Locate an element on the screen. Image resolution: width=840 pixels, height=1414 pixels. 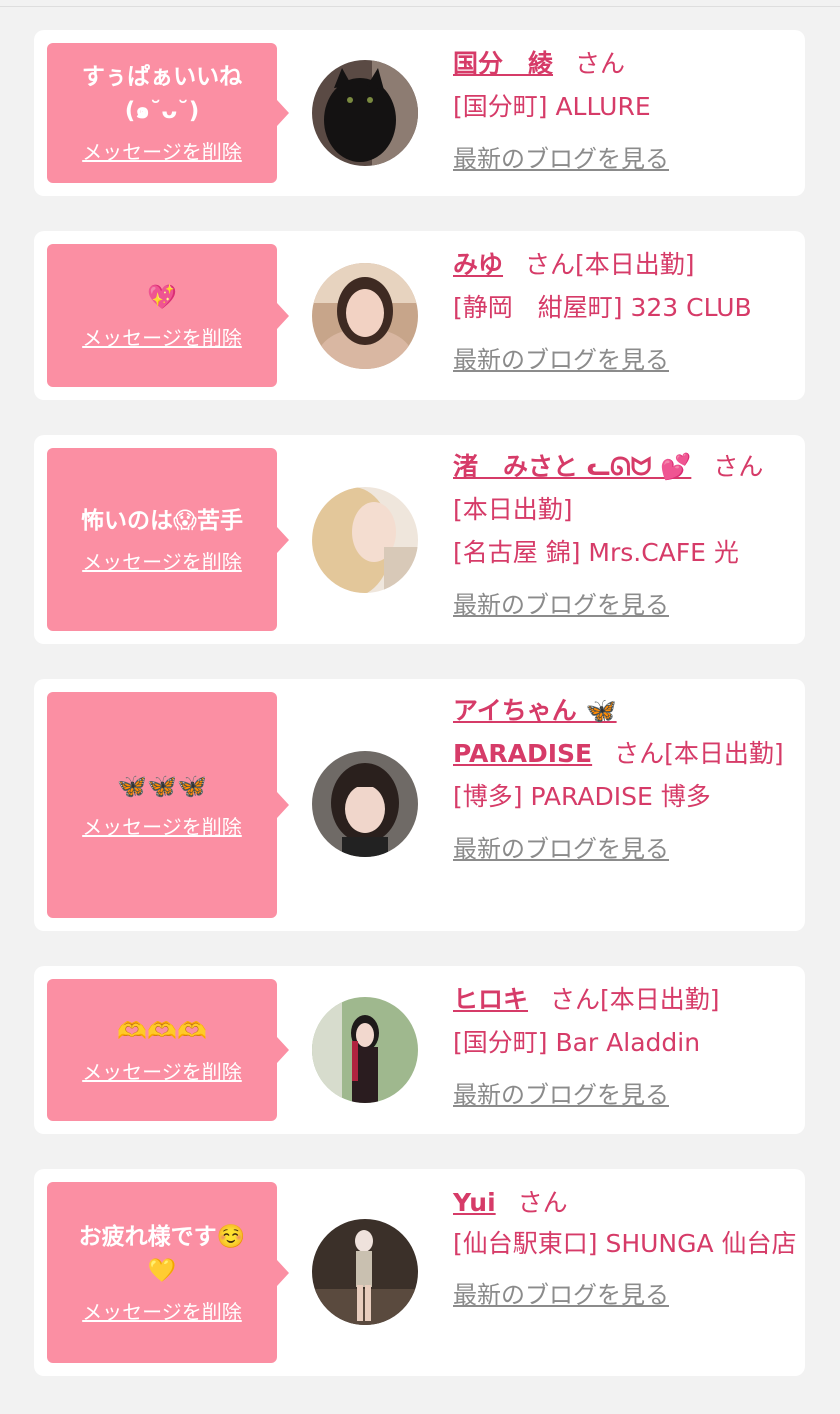
profile-info: ヒロキ さん[本日出勤] [国分町] Bar Aladdin 最新のブログを見る is located at coordinates (625, 1047).